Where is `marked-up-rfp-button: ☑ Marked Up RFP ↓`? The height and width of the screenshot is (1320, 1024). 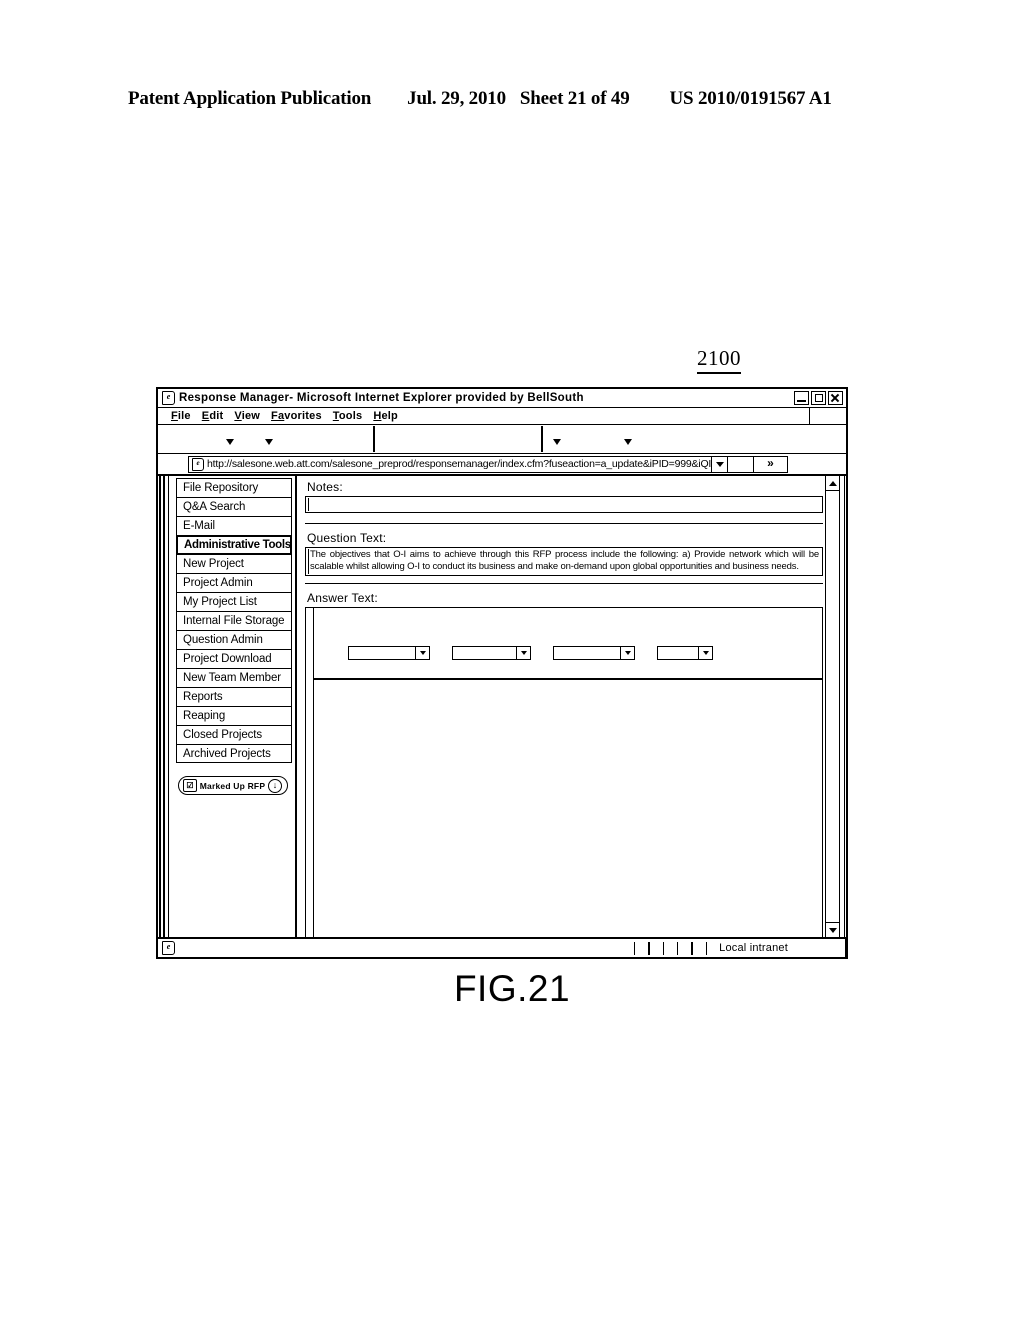
marked-up-rfp-button: ☑ Marked Up RFP ↓ is located at coordinates (233, 785).